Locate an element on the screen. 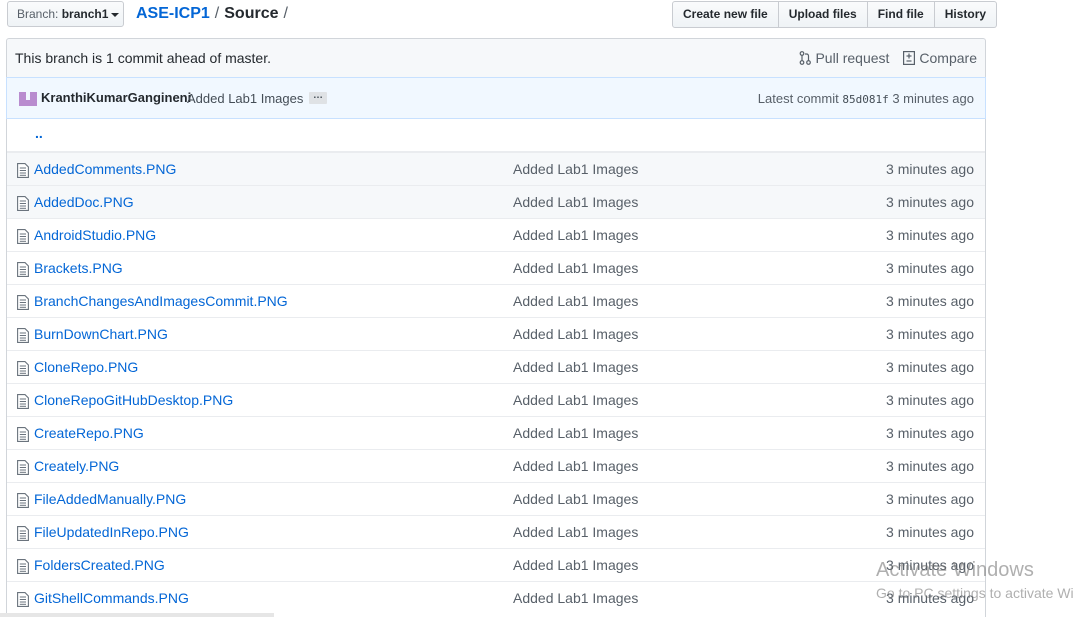 This screenshot has height=617, width=1074. file-name-link: BurnDownChart.PNG is located at coordinates (101, 334).